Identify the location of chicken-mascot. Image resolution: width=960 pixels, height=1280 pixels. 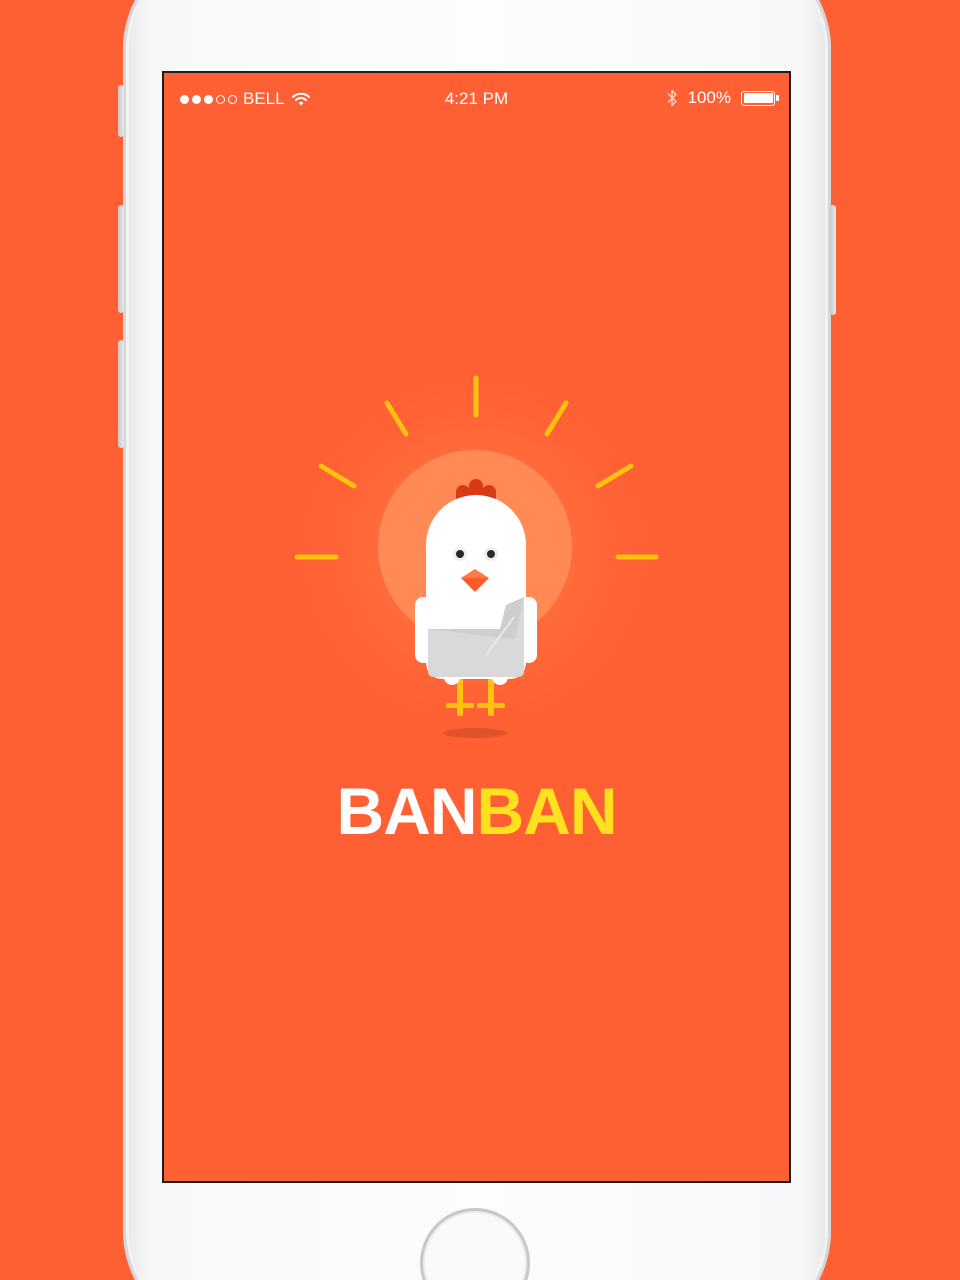
(475, 551).